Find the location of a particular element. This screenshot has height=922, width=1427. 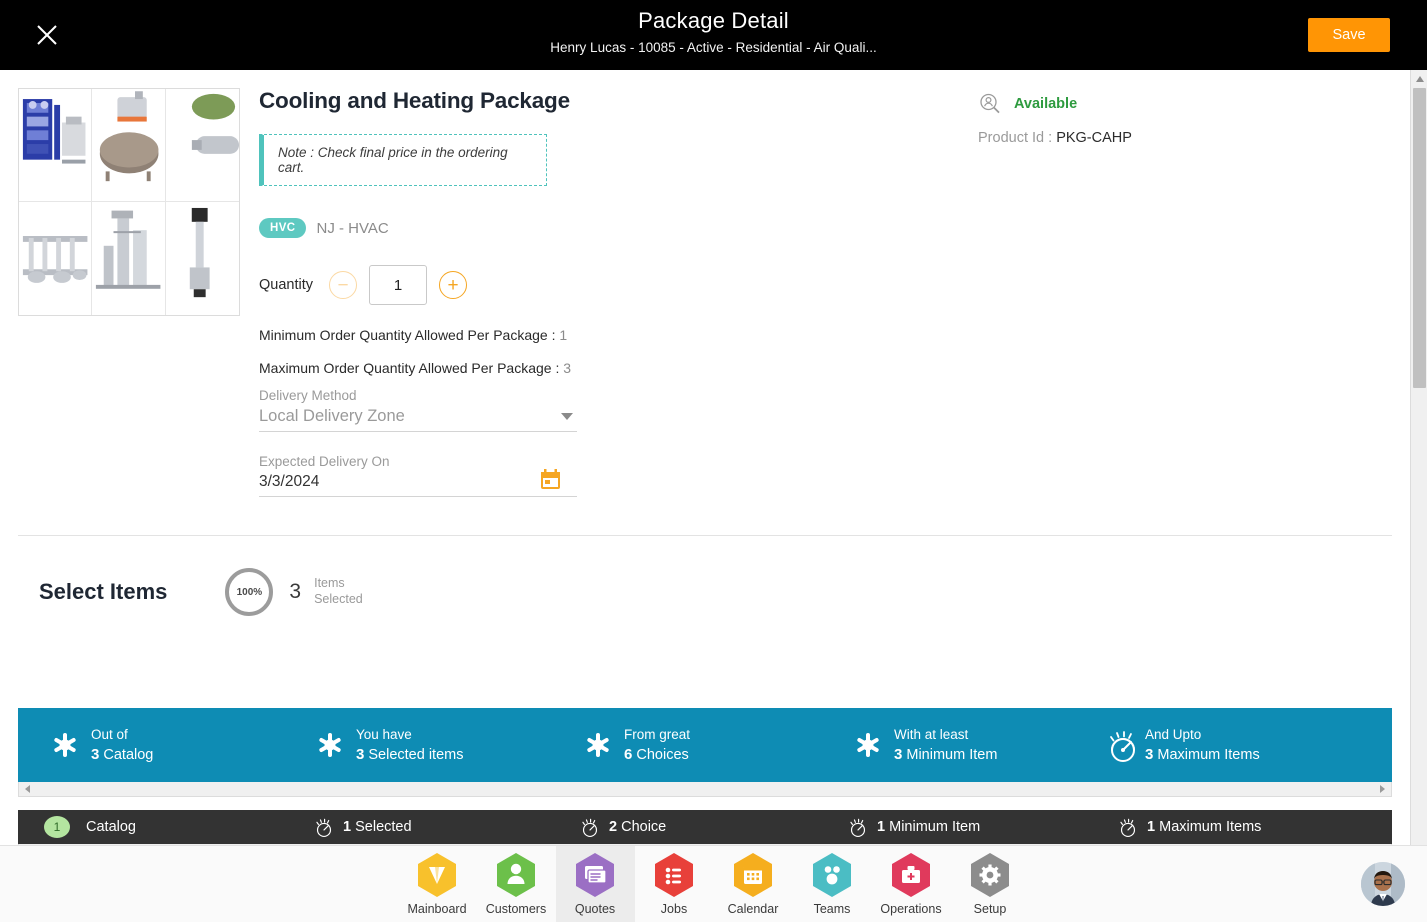

nav-item-quotes: Quotes is located at coordinates (595, 884).